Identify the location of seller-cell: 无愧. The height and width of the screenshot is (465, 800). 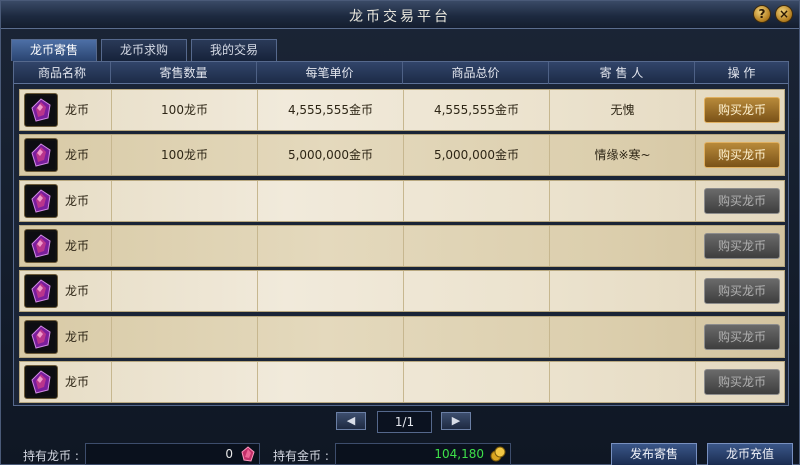
(623, 110).